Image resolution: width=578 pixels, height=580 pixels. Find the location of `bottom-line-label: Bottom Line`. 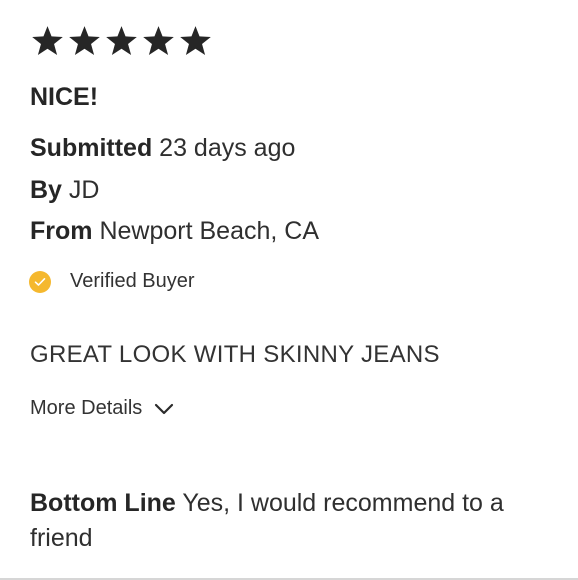

bottom-line-label: Bottom Line is located at coordinates (103, 503).